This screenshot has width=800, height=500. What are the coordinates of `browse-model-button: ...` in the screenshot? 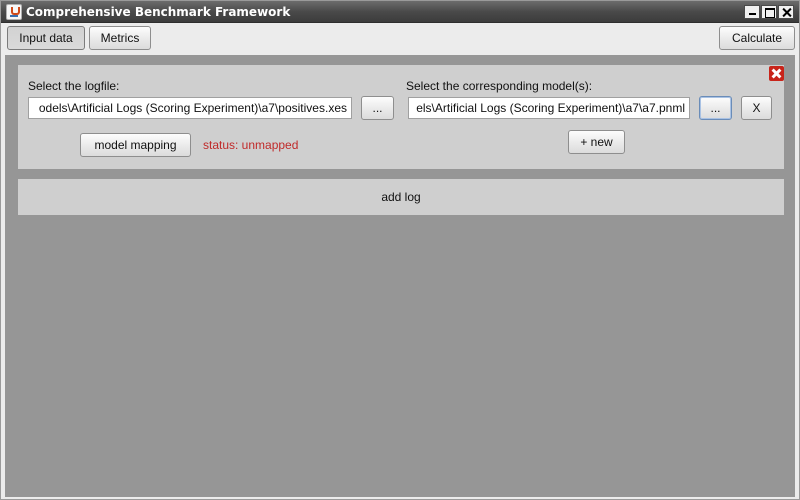 It's located at (715, 108).